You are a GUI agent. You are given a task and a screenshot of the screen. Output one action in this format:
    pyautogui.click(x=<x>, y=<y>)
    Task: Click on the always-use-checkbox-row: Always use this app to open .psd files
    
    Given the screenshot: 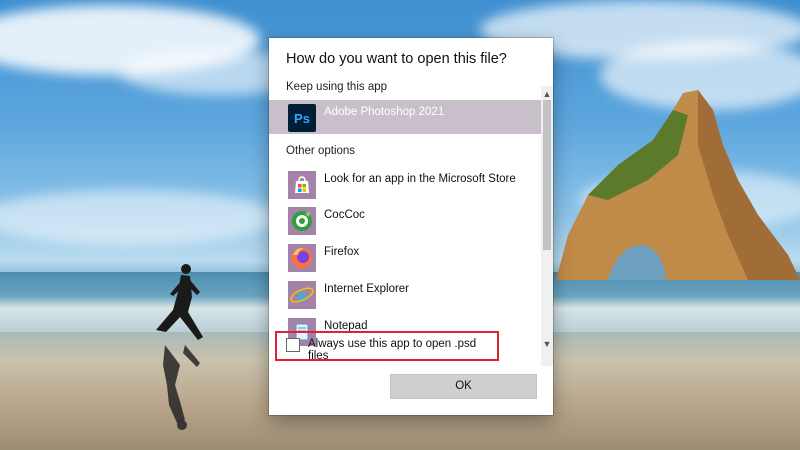 What is the action you would take?
    pyautogui.click(x=387, y=346)
    